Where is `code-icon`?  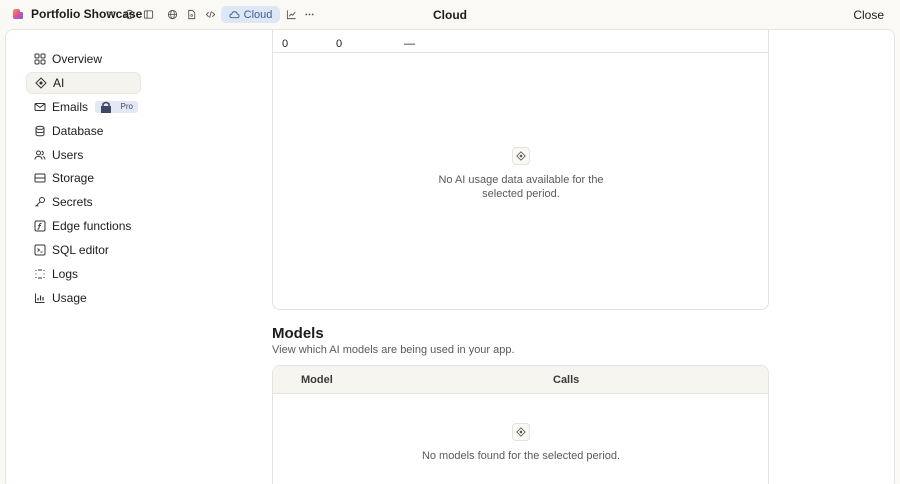 code-icon is located at coordinates (210, 14).